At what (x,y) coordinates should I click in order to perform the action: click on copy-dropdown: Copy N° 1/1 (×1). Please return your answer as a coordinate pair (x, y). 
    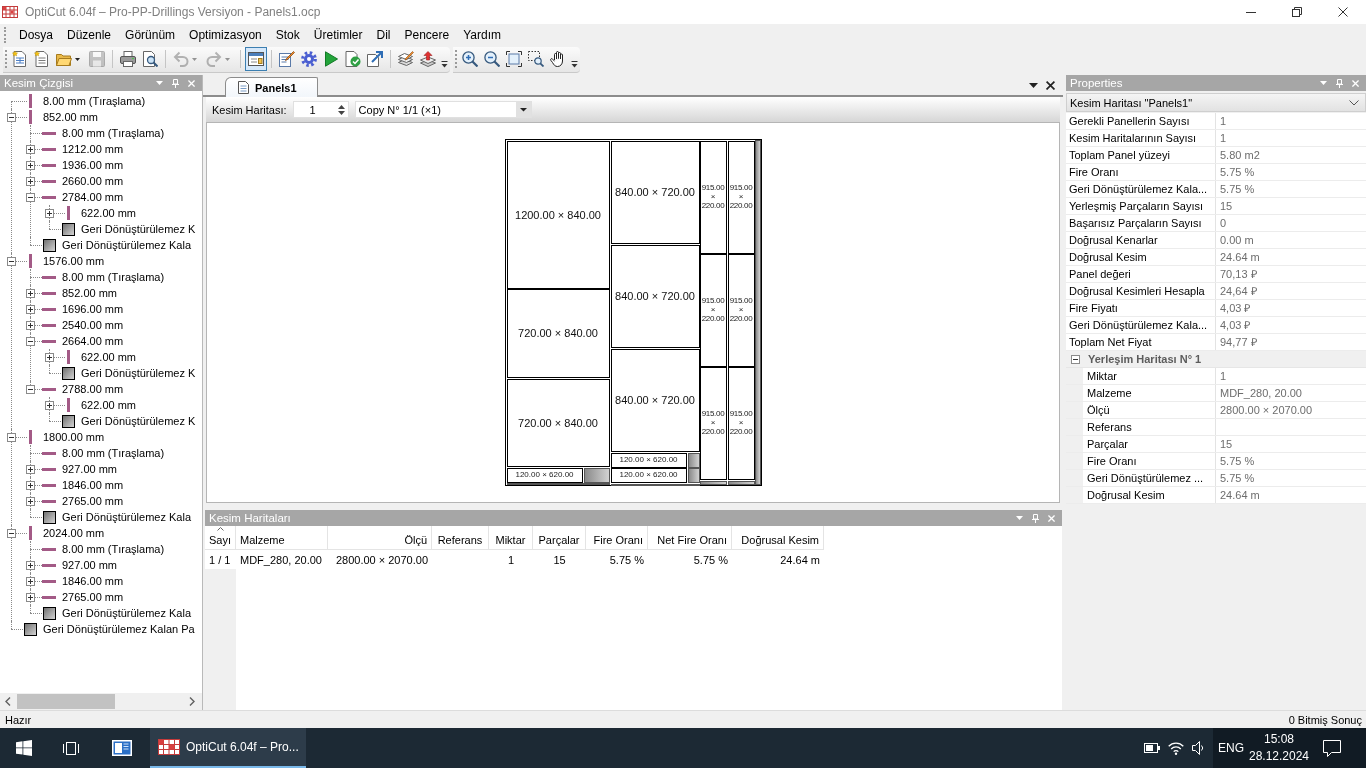
    Looking at the image, I should click on (443, 109).